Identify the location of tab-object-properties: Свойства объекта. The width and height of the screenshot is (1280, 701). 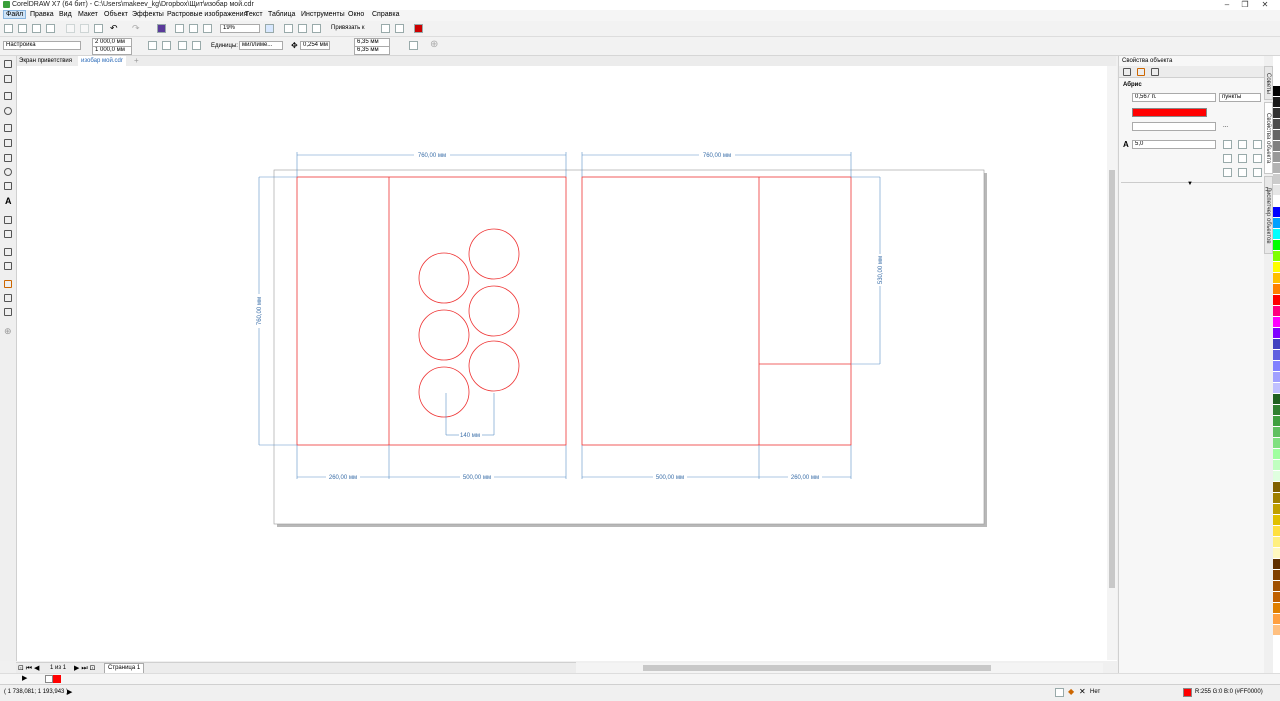
(1268, 138).